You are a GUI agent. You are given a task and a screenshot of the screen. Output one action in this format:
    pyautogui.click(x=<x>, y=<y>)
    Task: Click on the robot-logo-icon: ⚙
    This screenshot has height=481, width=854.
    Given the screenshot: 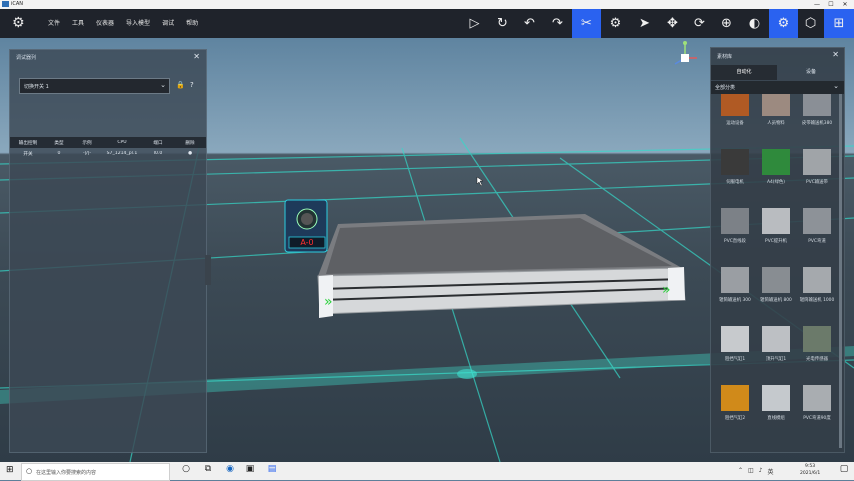 What is the action you would take?
    pyautogui.click(x=18, y=23)
    